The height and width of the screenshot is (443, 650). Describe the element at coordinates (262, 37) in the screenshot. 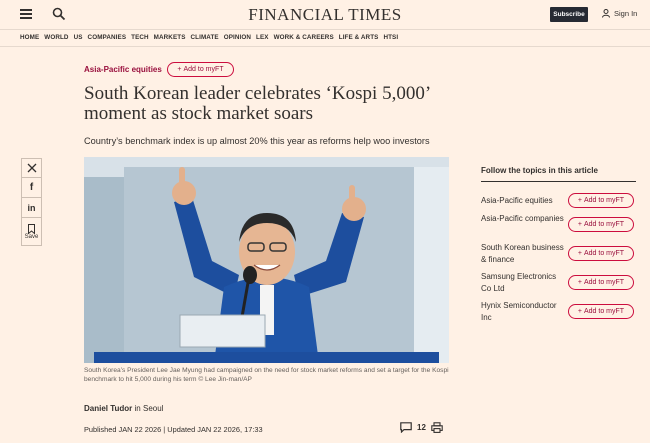

I see `nav-item-lex: LEX` at that location.